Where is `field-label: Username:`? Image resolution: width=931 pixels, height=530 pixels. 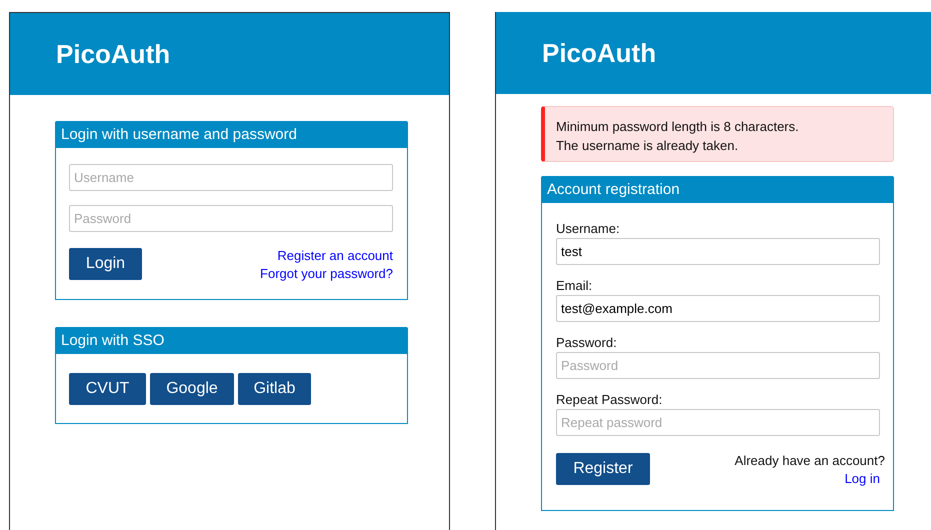
field-label: Username: is located at coordinates (588, 228).